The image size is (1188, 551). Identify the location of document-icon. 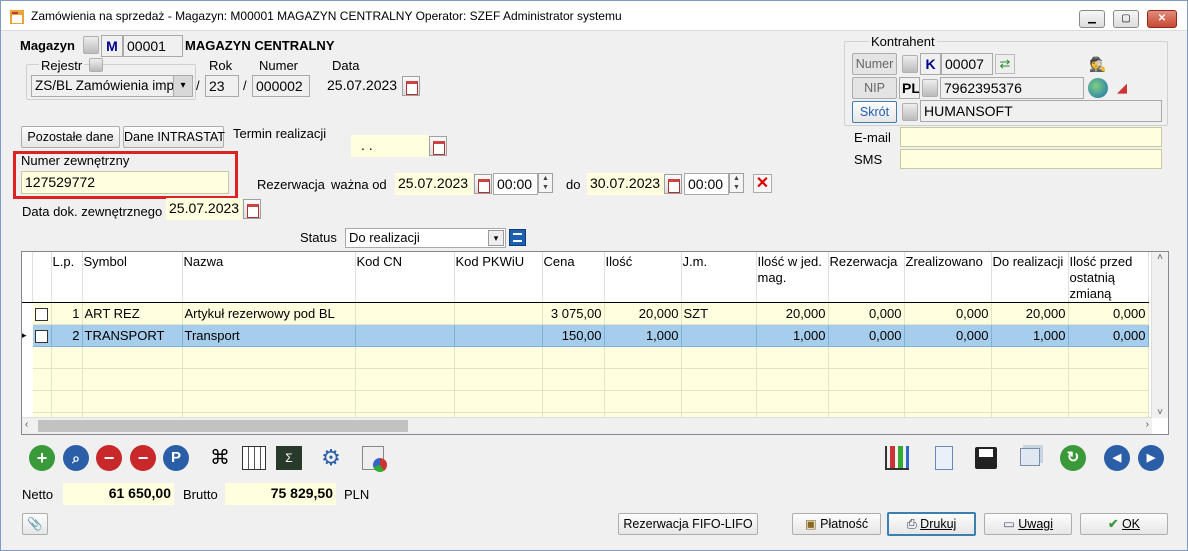
(943, 458).